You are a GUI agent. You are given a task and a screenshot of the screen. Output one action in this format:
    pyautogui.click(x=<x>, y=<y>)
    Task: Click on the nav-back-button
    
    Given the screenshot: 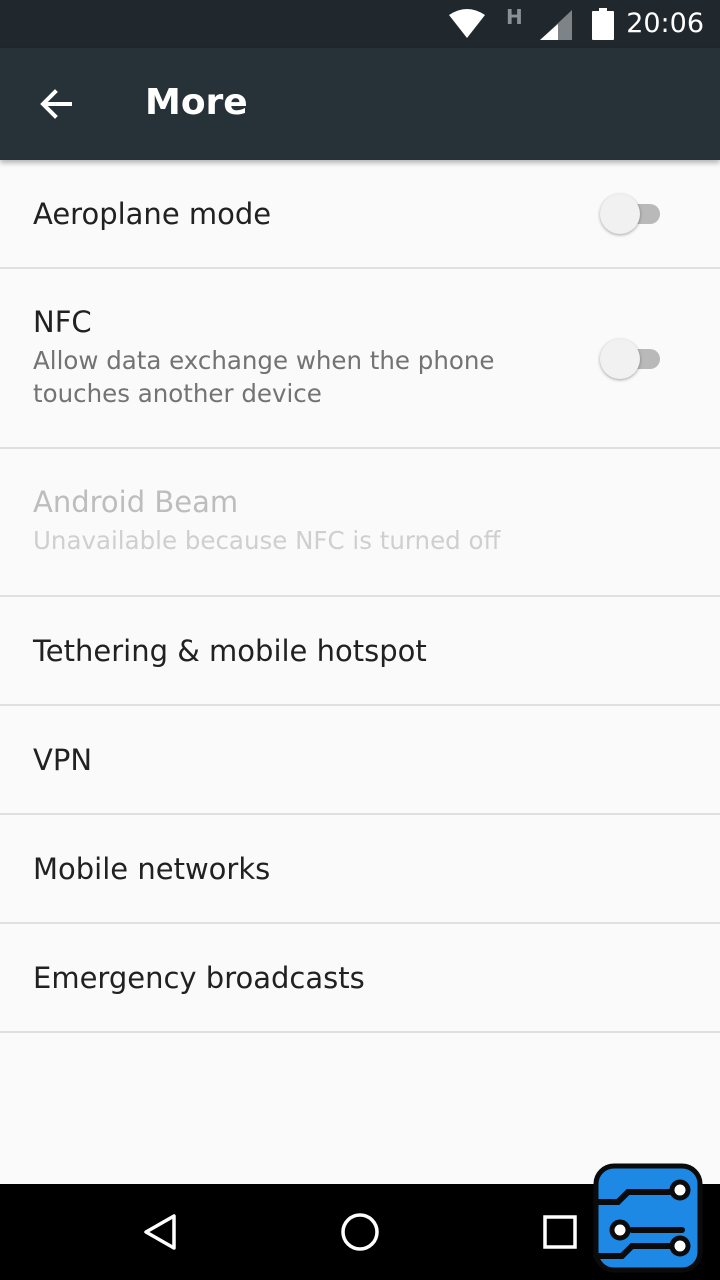 What is the action you would take?
    pyautogui.click(x=160, y=1232)
    